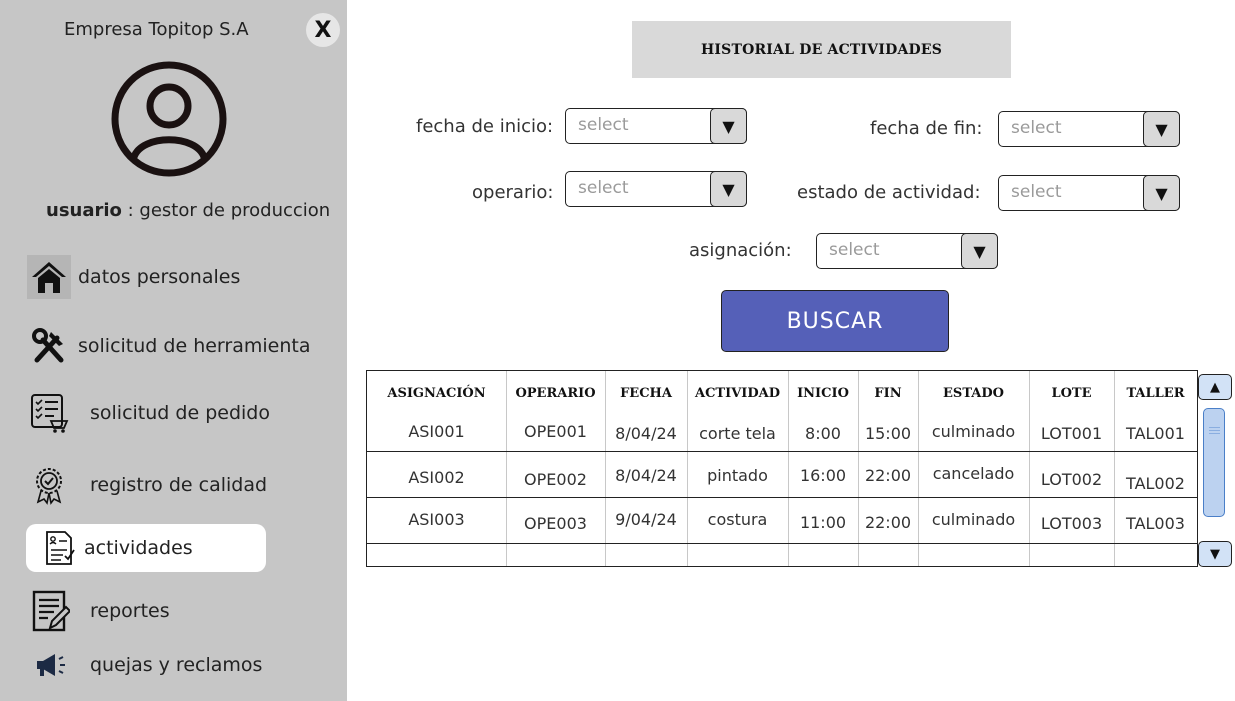  Describe the element at coordinates (159, 277) in the screenshot. I see `nav-label: datos personales` at that location.